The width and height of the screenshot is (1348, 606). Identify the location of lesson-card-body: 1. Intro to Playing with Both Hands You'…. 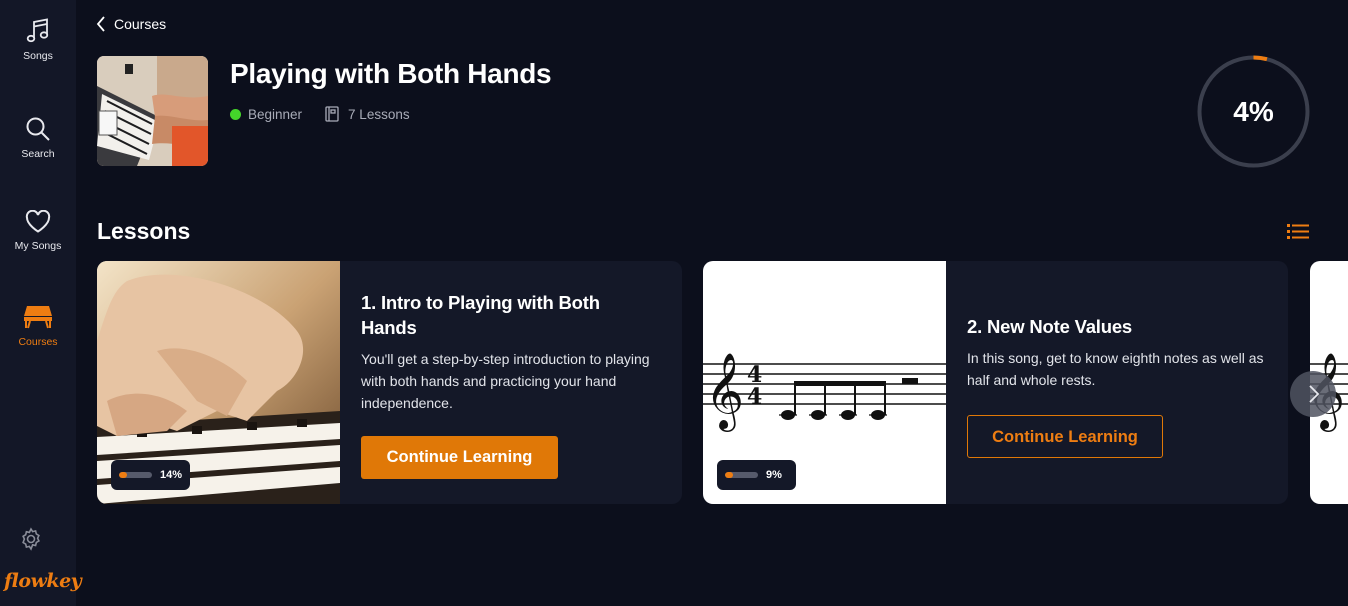
(510, 384).